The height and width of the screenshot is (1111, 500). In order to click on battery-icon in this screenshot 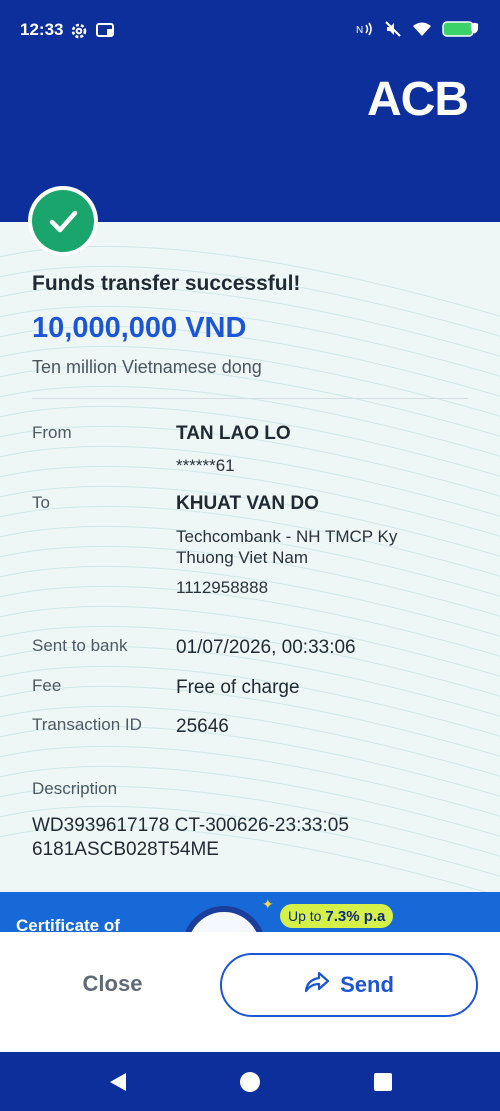, I will do `click(462, 31)`.